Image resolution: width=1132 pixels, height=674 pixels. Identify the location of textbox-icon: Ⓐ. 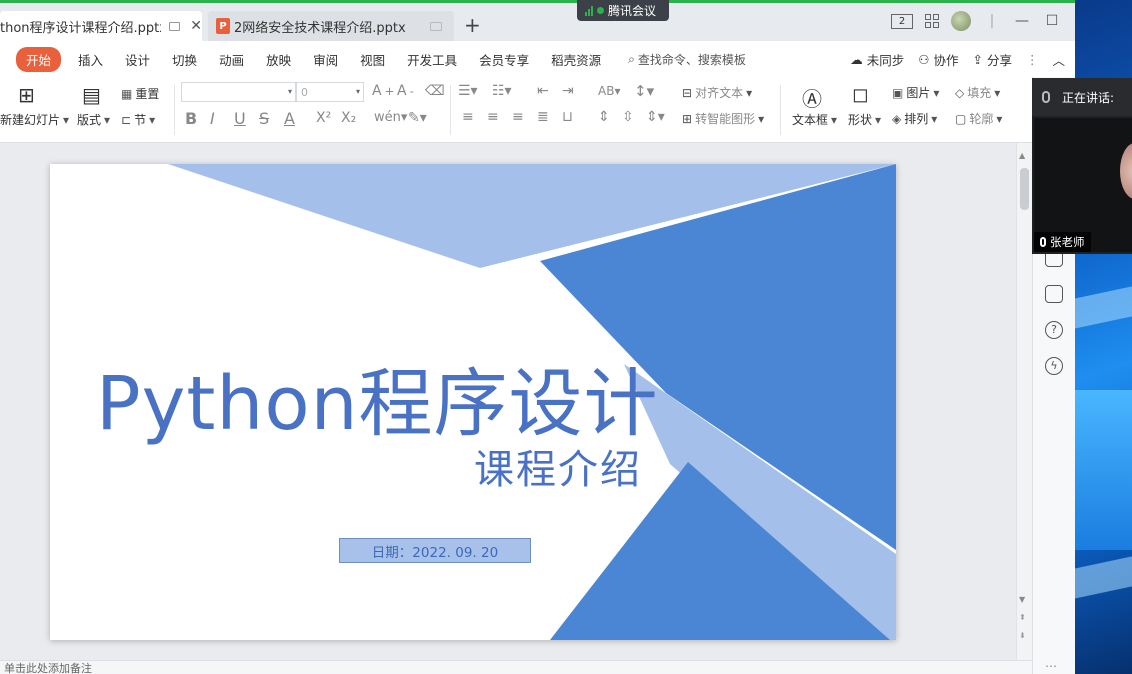
(812, 97).